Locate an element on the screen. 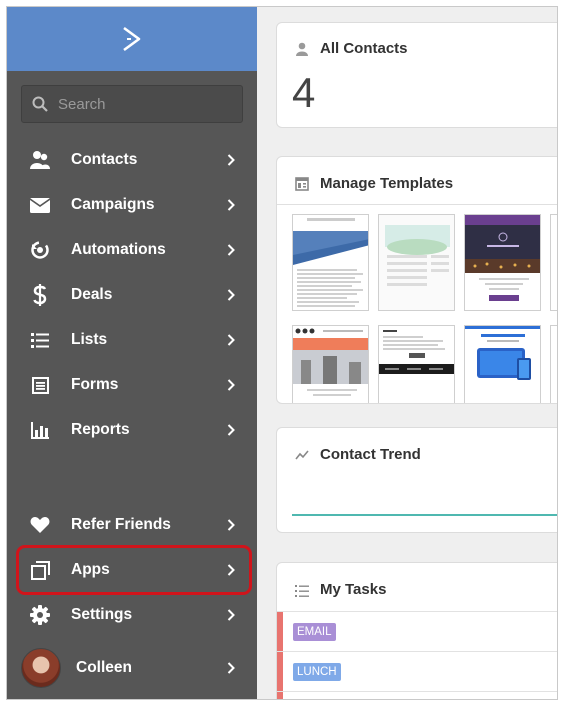 The image size is (564, 706). list-icon is located at coordinates (40, 340).